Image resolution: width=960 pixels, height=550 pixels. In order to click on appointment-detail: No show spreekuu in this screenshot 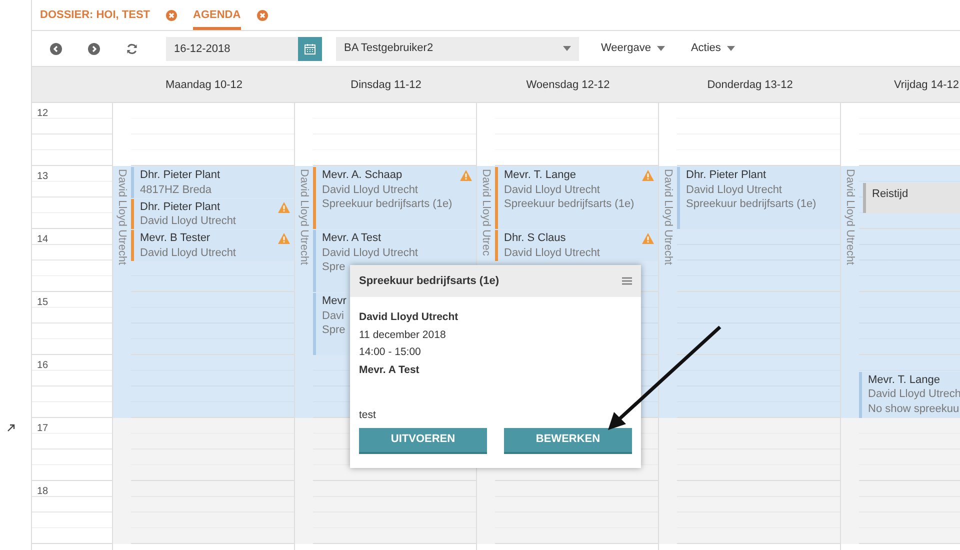, I will do `click(914, 409)`.